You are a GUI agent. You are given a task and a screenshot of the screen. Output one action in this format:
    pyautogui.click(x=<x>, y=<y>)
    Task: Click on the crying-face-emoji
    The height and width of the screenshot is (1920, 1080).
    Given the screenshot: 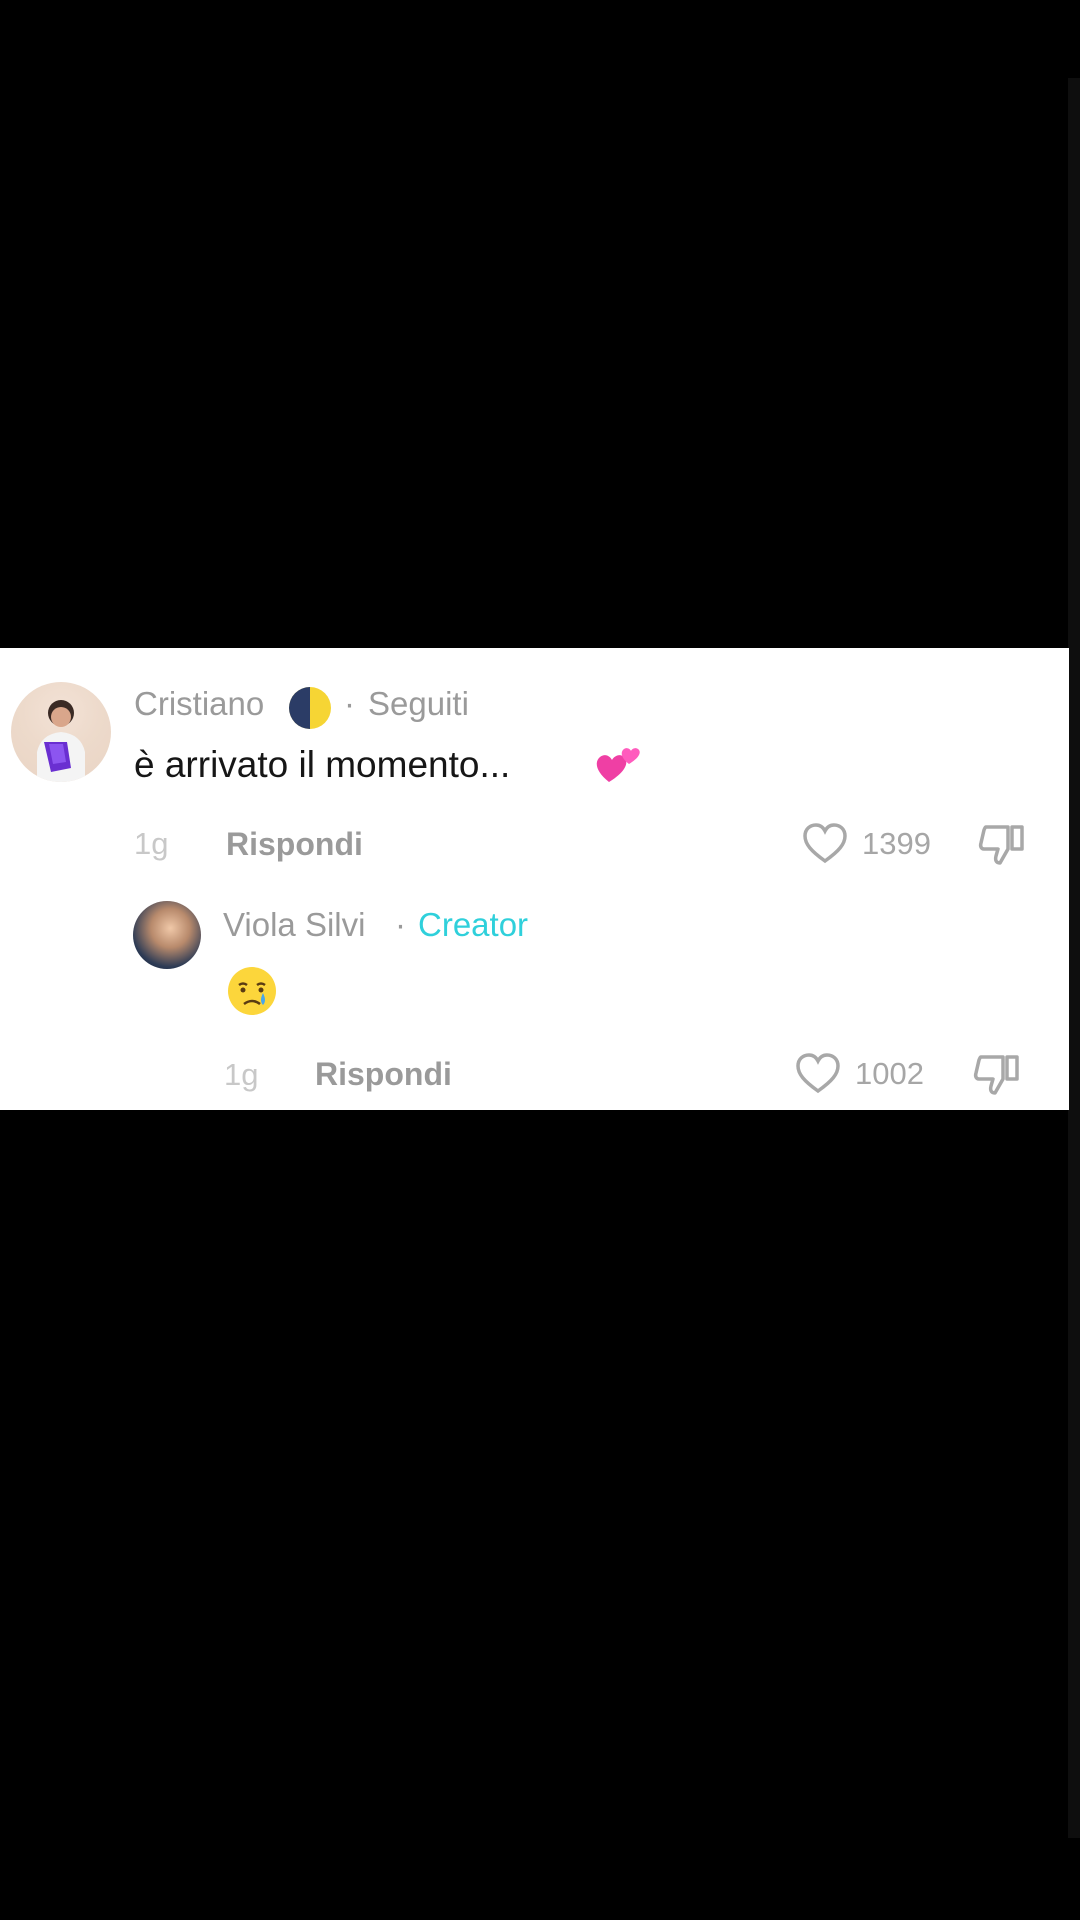 What is the action you would take?
    pyautogui.click(x=252, y=993)
    